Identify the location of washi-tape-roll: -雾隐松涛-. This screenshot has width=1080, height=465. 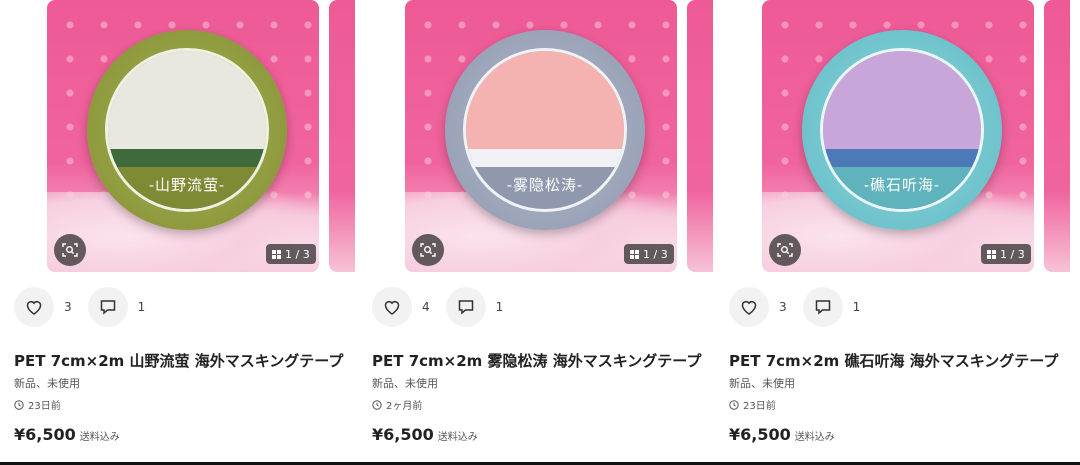
(545, 130).